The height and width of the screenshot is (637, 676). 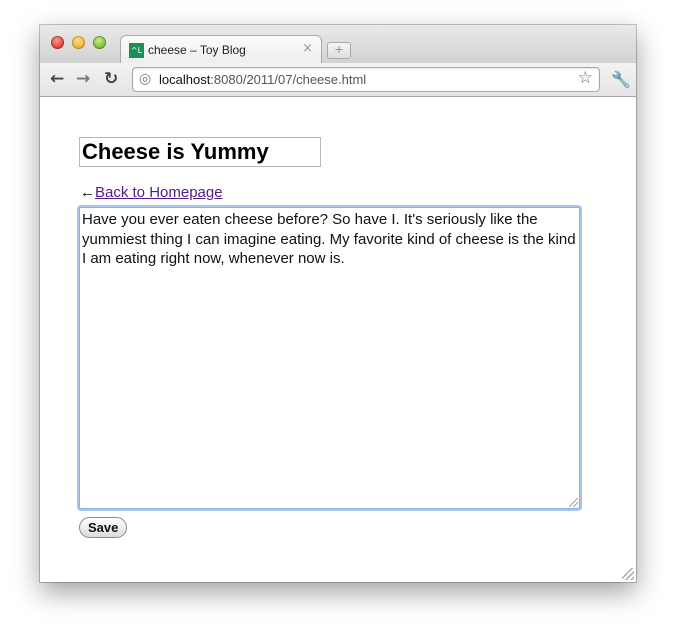 I want to click on title-bar: ^L cheese – Toy Blog × +, so click(x=338, y=45).